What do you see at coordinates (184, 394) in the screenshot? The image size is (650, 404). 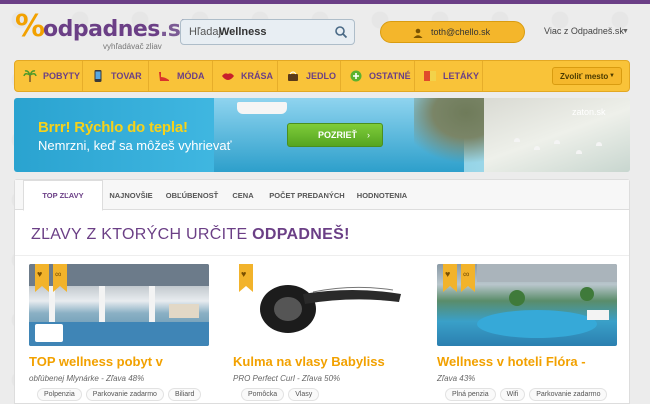 I see `tag: Biliard` at bounding box center [184, 394].